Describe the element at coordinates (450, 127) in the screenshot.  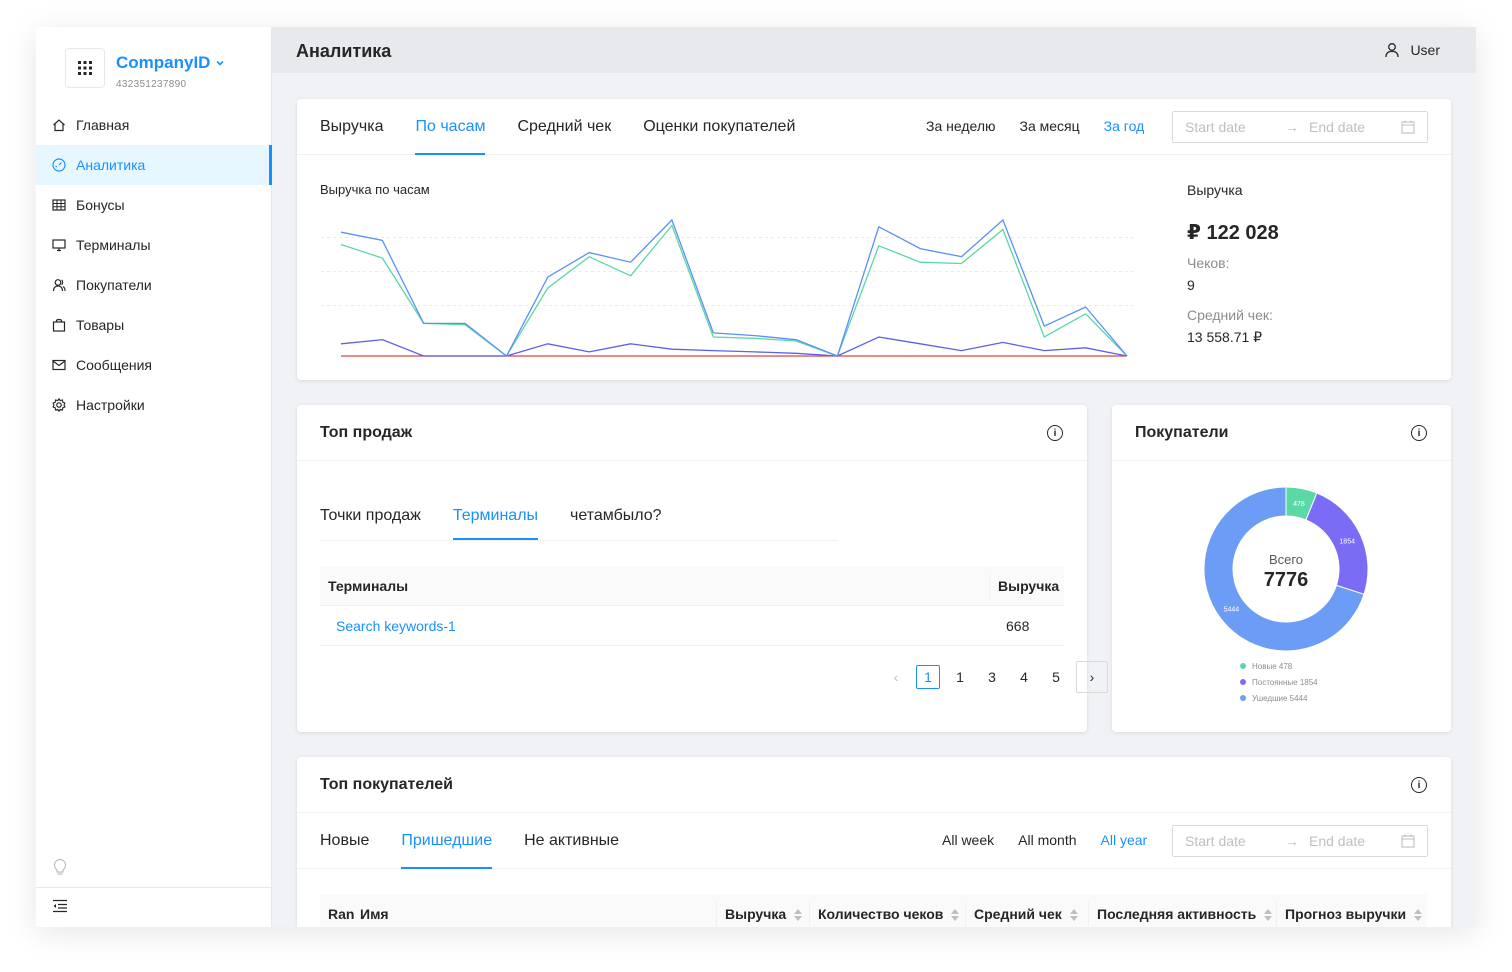
I see `tab-by-hours: По часам` at that location.